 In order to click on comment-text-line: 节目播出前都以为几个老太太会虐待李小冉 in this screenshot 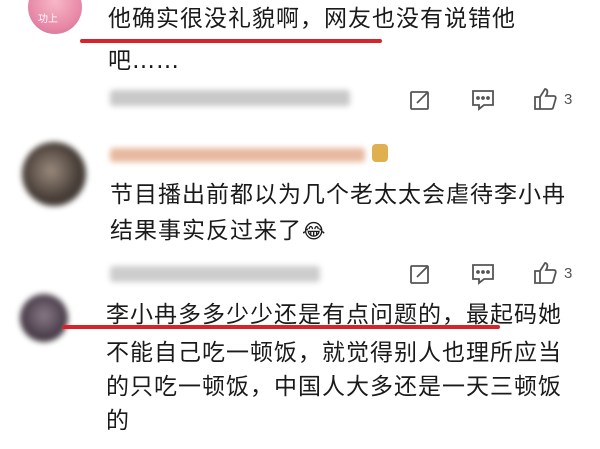, I will do `click(338, 195)`.